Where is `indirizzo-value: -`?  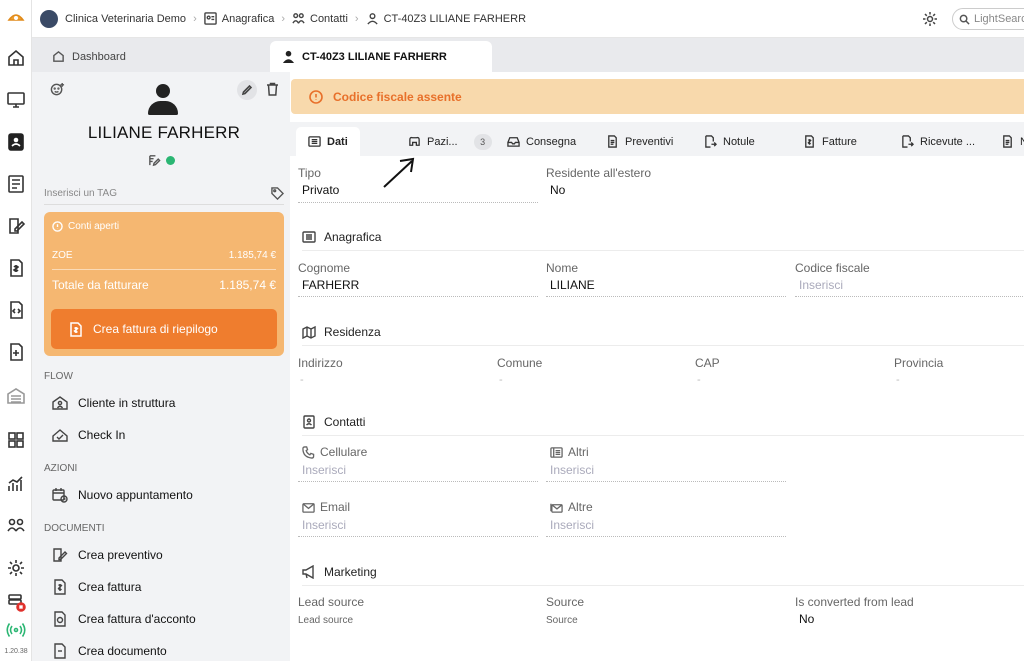 indirizzo-value: - is located at coordinates (302, 380).